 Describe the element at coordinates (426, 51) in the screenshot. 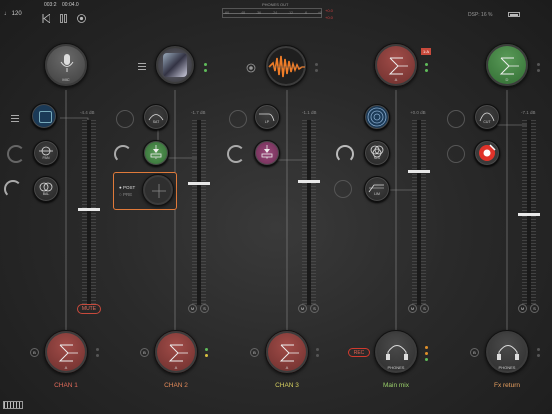

I see `main-badge: 1:A` at that location.